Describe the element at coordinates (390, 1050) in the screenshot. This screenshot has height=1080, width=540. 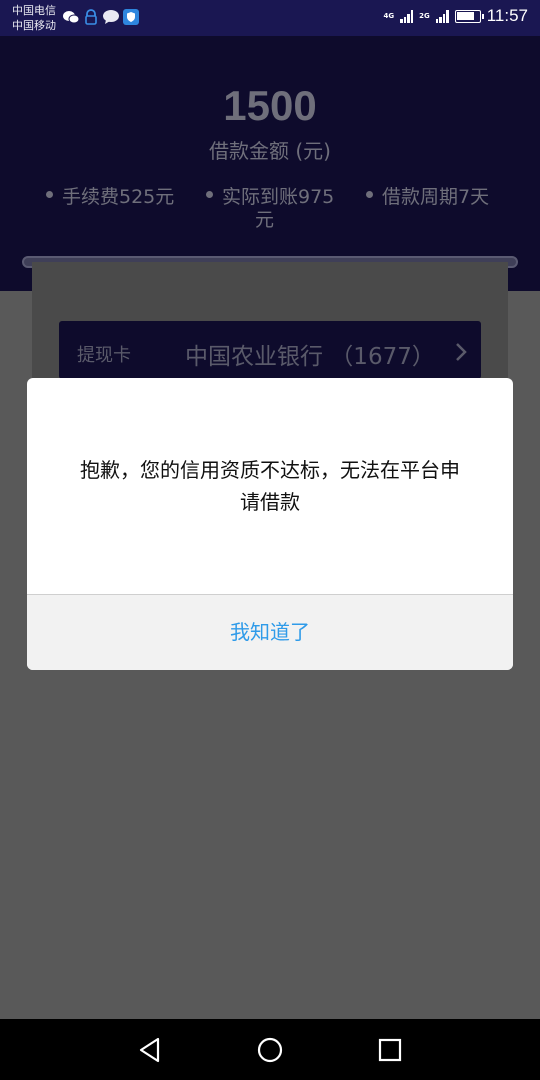
I see `recent-apps-icon` at that location.